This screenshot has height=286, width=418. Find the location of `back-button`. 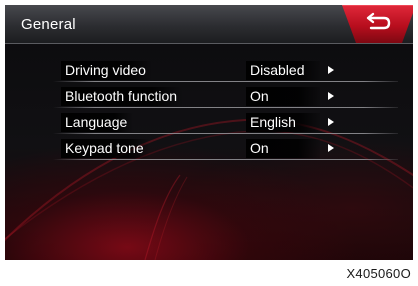

back-button is located at coordinates (377, 24).